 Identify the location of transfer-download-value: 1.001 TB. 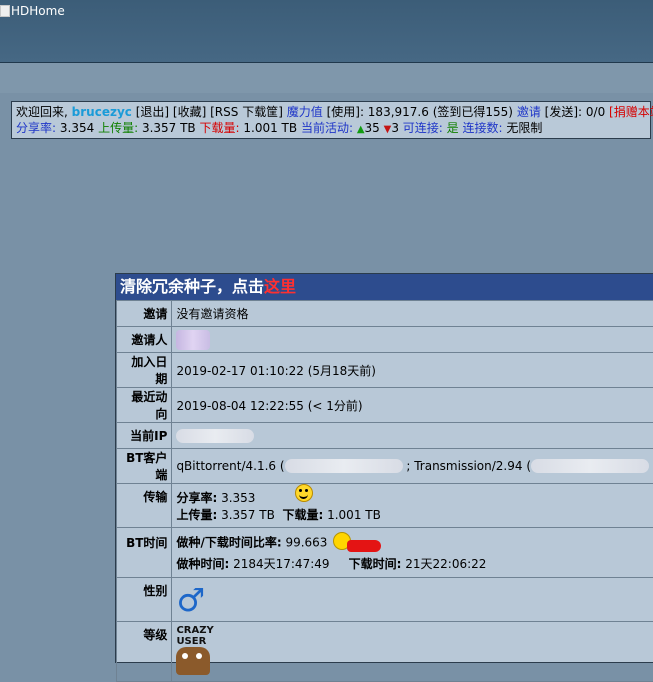
(354, 515).